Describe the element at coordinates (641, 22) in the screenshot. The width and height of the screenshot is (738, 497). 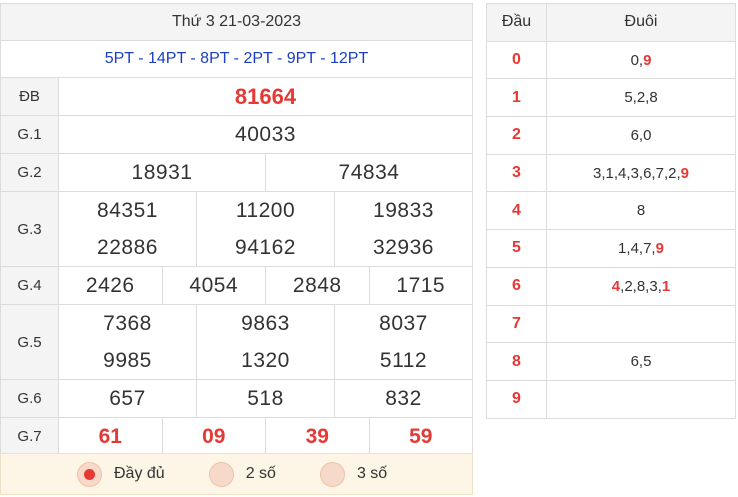
I see `col-tail-header: Đuôi` at that location.